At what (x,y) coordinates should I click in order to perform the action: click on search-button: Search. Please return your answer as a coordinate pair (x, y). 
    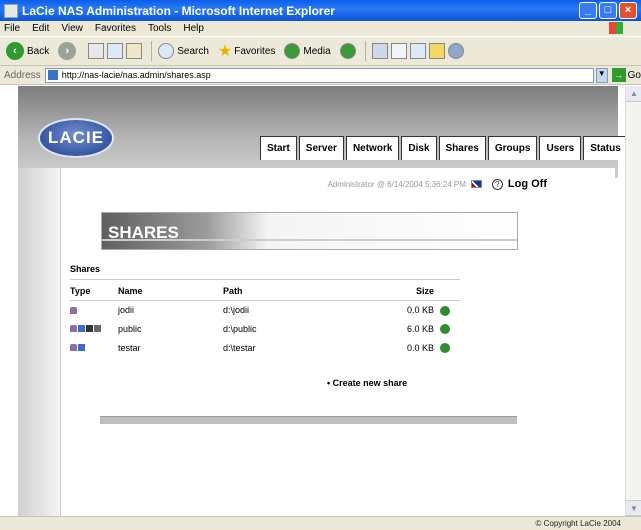
    Looking at the image, I should click on (183, 51).